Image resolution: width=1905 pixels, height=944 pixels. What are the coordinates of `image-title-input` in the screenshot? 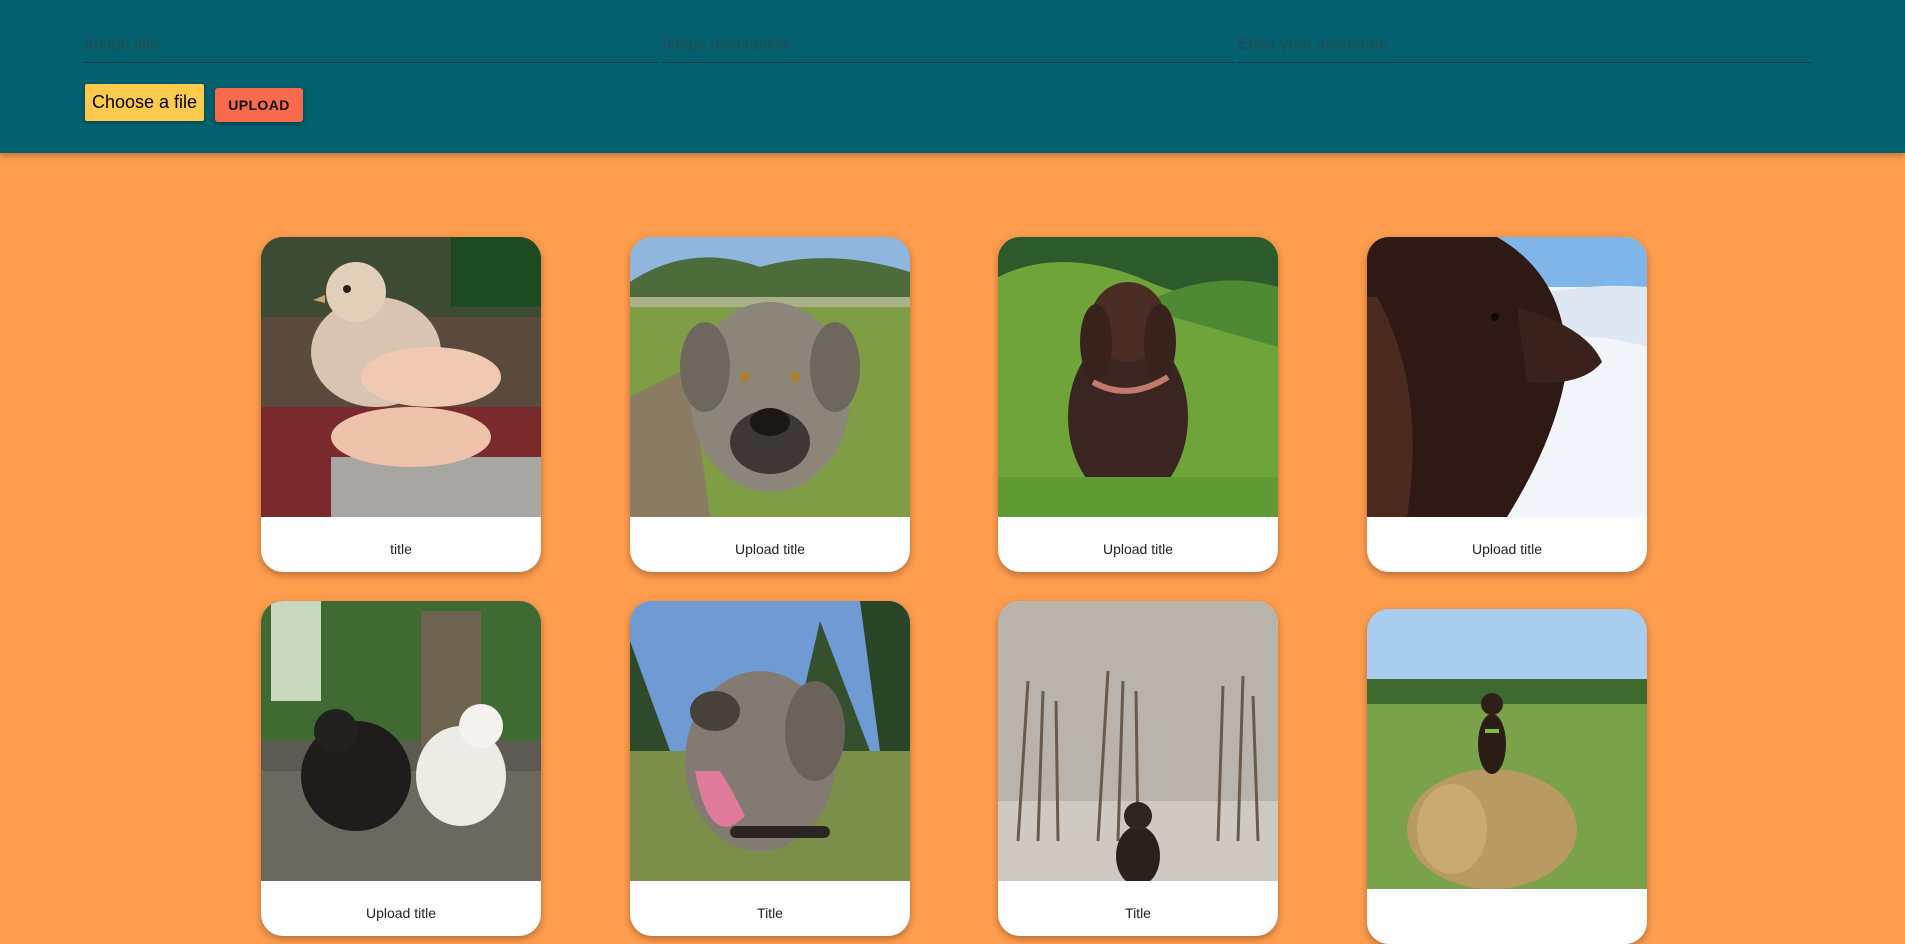 It's located at (371, 45).